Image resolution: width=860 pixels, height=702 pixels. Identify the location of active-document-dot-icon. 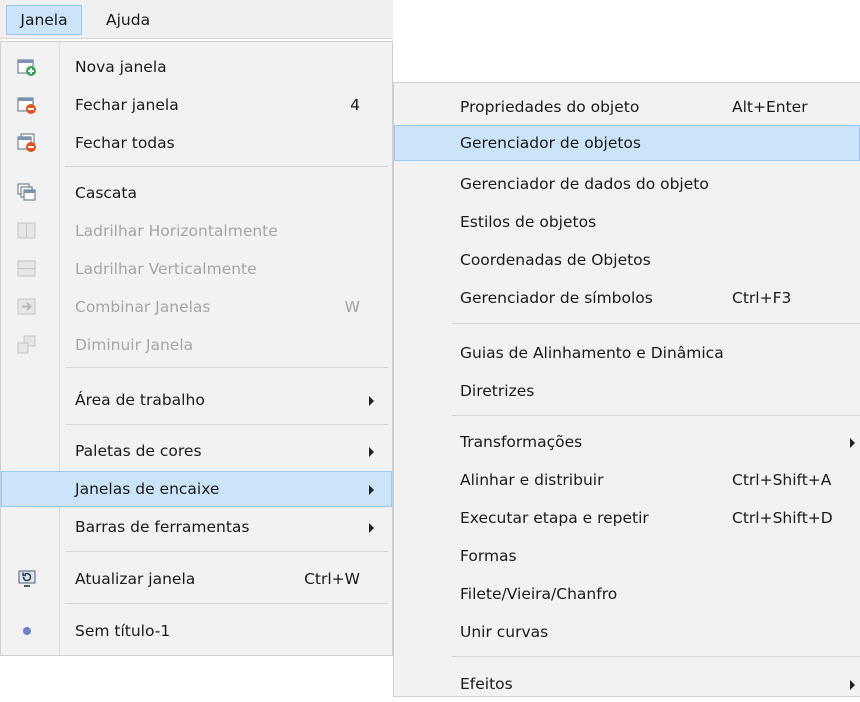
(27, 631).